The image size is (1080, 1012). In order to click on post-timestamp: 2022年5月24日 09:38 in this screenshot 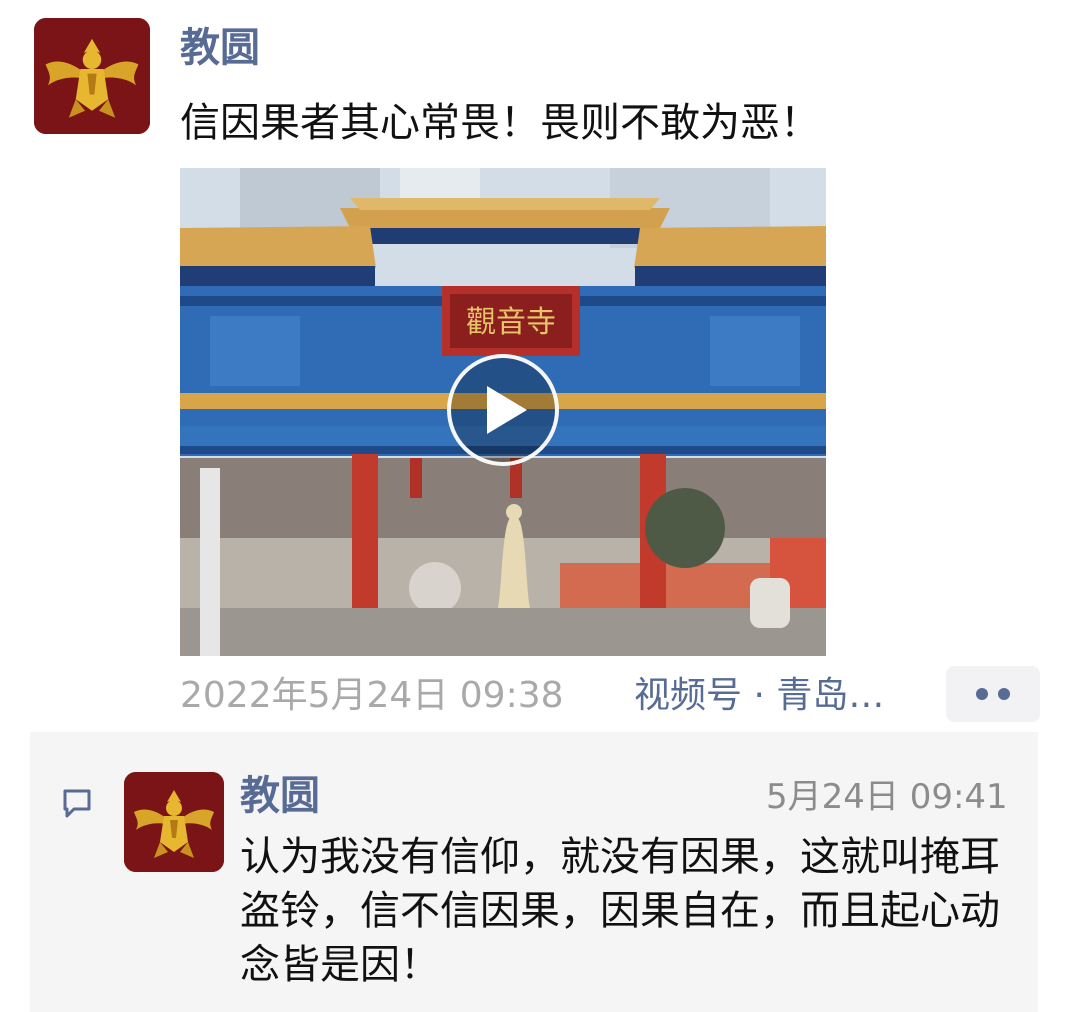, I will do `click(372, 695)`.